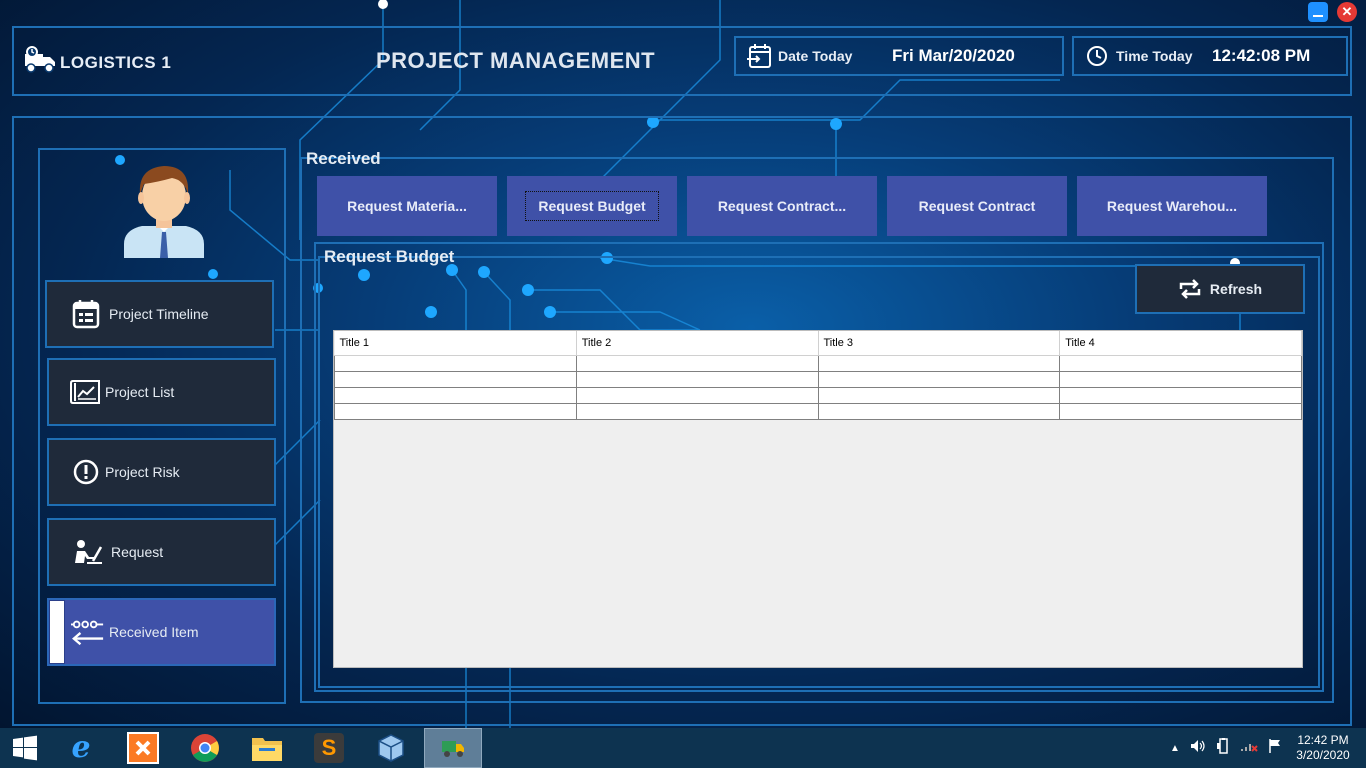  Describe the element at coordinates (1210, 56) in the screenshot. I see `time-display: Time Today 12:42:08 PM` at that location.